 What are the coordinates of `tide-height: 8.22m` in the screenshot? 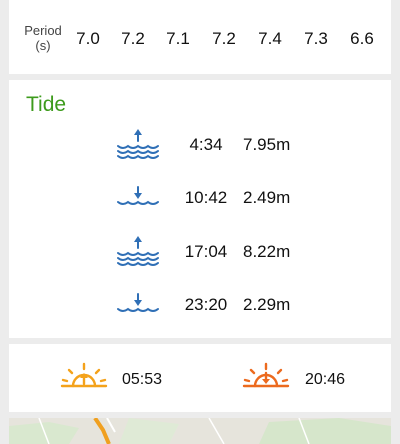 It's located at (267, 251).